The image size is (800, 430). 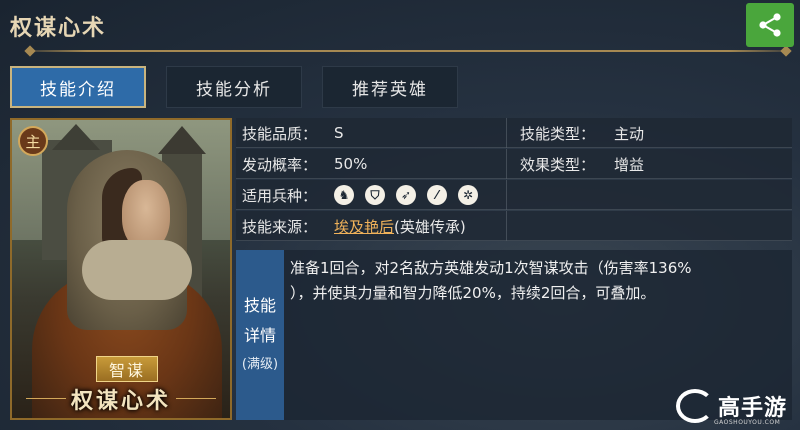 I want to click on source-hero-link: 埃及艳后, so click(x=364, y=226).